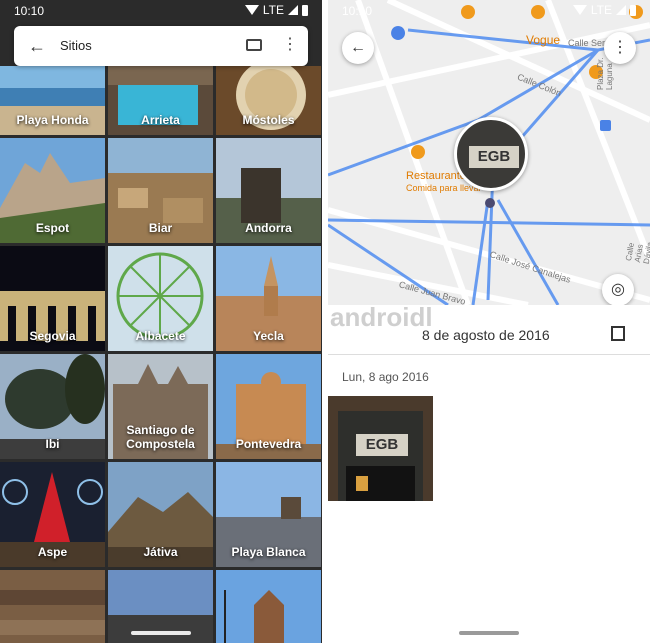 The image size is (650, 643). Describe the element at coordinates (381, 317) in the screenshot. I see `watermark: androidl` at that location.